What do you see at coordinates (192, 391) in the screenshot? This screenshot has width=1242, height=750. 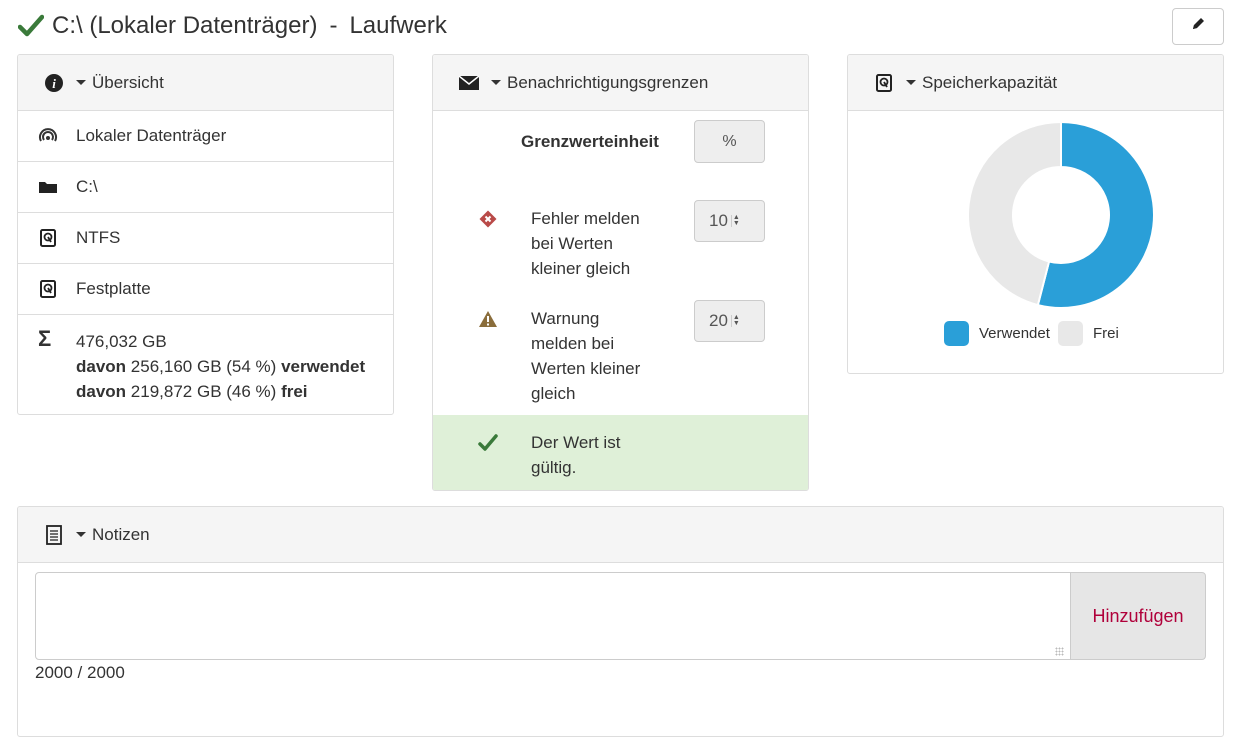 I see `free-capacity: davon 219,872 GB (46 %) frei` at bounding box center [192, 391].